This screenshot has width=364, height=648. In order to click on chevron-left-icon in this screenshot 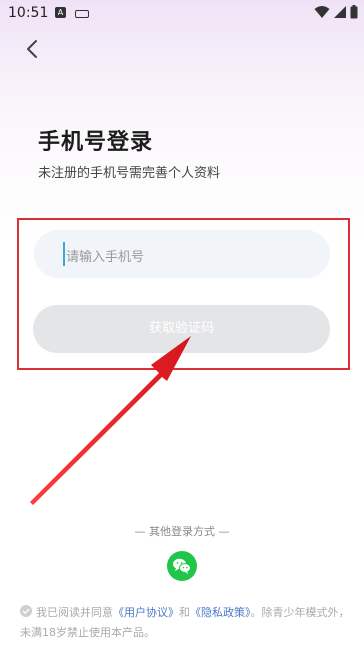, I will do `click(32, 49)`.